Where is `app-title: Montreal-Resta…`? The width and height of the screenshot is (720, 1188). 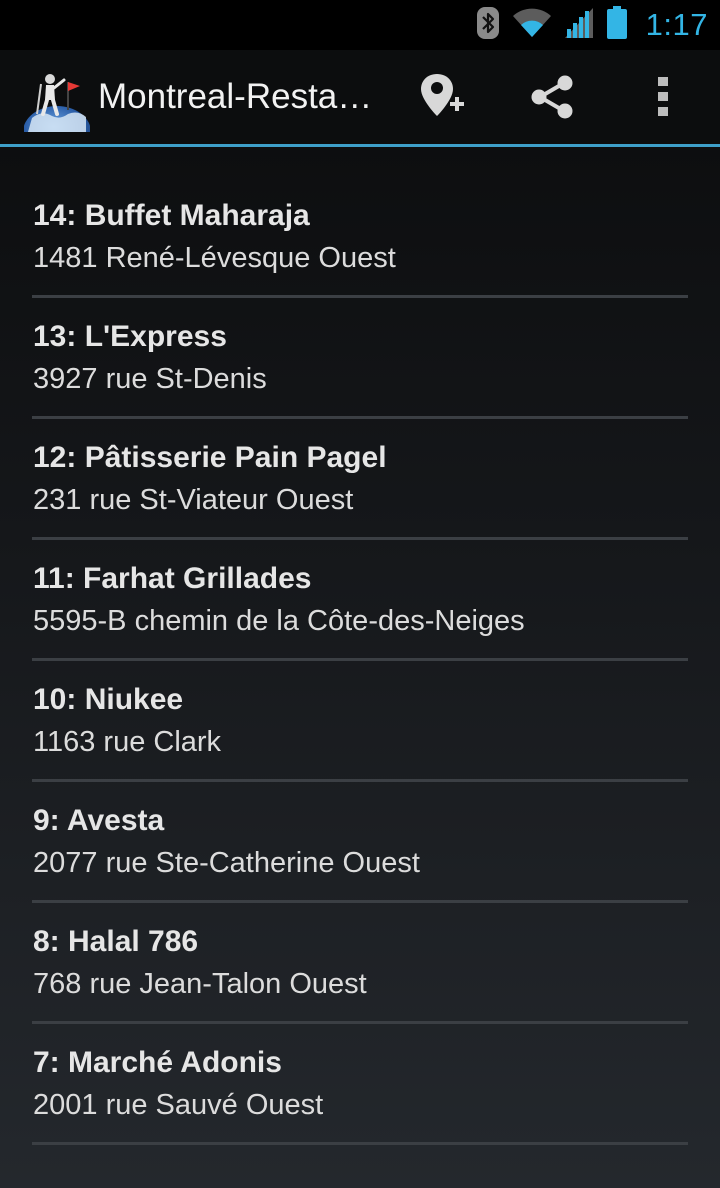
app-title: Montreal-Resta… is located at coordinates (235, 96).